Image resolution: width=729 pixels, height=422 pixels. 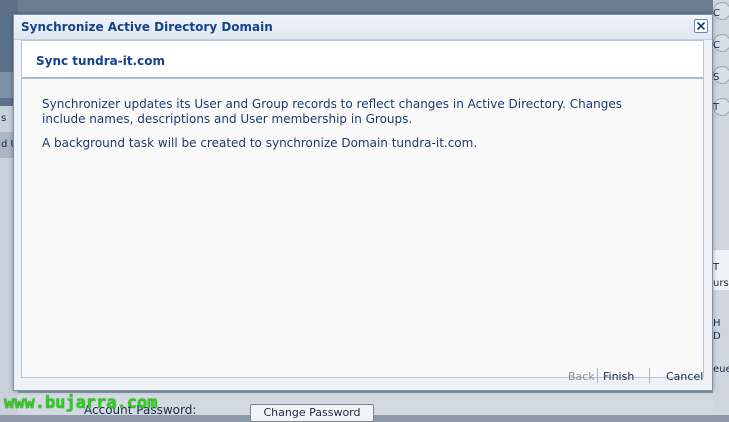 I want to click on background-right-label: D, so click(x=717, y=336).